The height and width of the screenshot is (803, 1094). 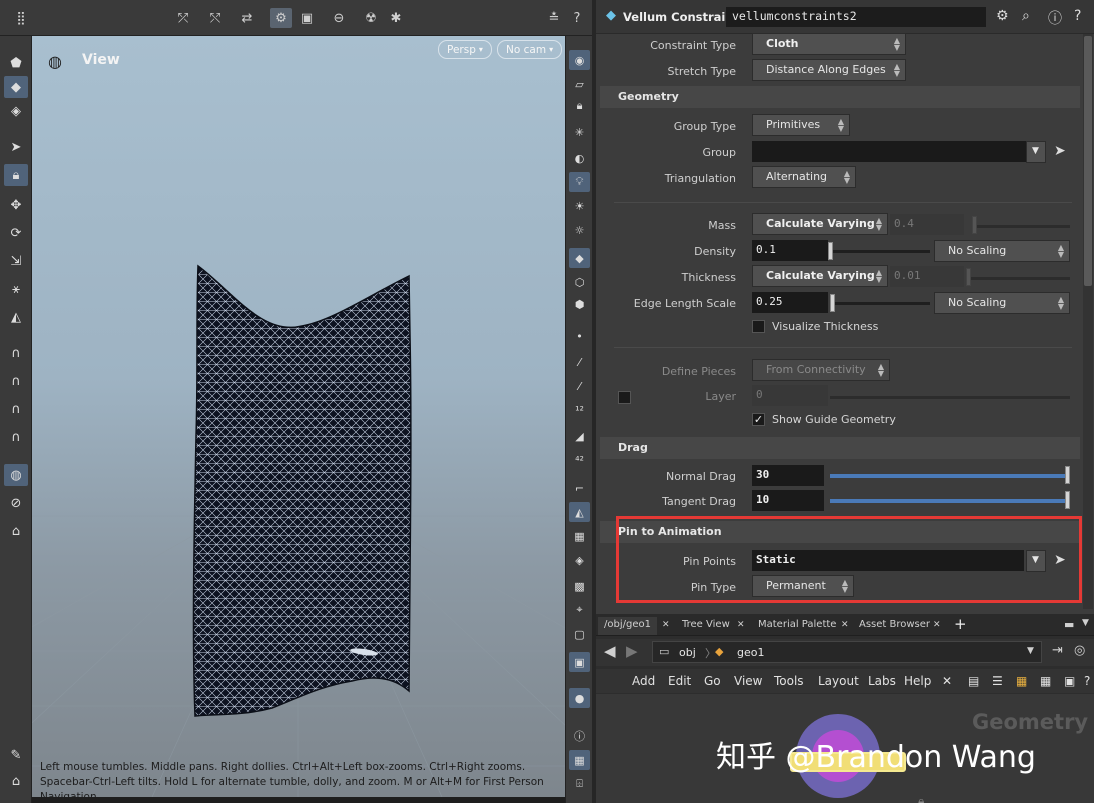 What do you see at coordinates (706, 626) in the screenshot?
I see `tab-tree-view: Tree View` at bounding box center [706, 626].